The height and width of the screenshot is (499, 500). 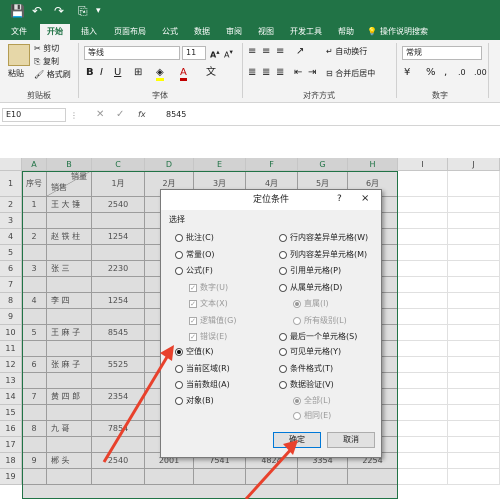 What do you see at coordinates (350, 73) in the screenshot?
I see `merge-center-button: ⊟ 合并后居中` at bounding box center [350, 73].